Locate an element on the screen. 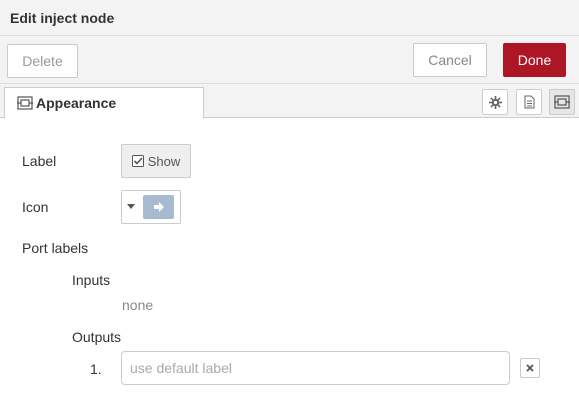 The width and height of the screenshot is (579, 409). tray-title: Edit inject node is located at coordinates (62, 18).